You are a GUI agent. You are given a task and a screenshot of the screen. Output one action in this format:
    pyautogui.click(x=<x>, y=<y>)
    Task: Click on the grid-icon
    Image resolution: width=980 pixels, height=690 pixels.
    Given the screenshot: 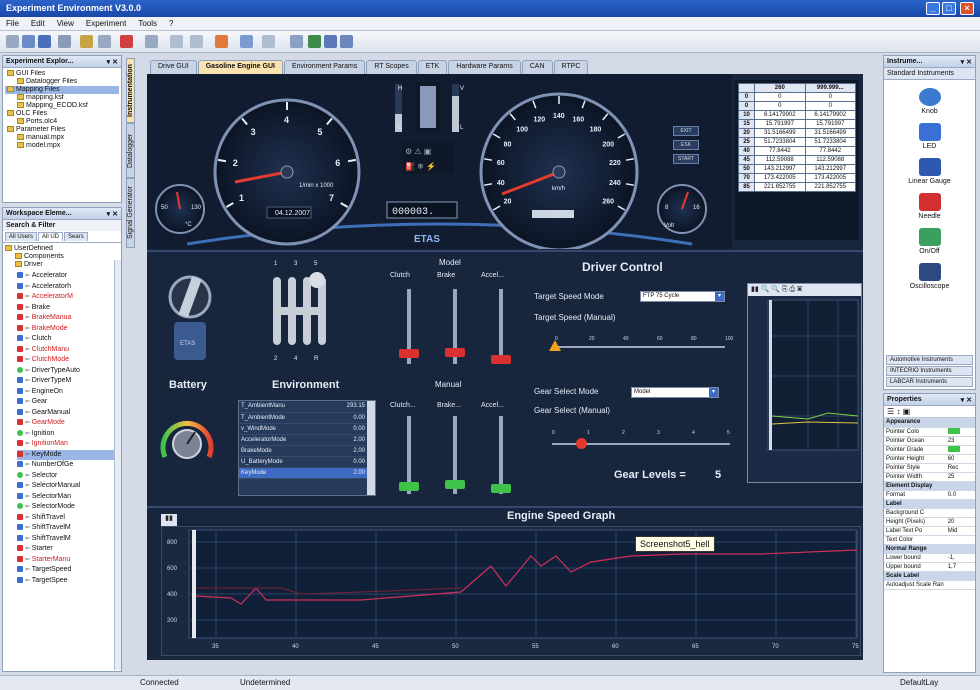 What is the action you would take?
    pyautogui.click(x=268, y=41)
    